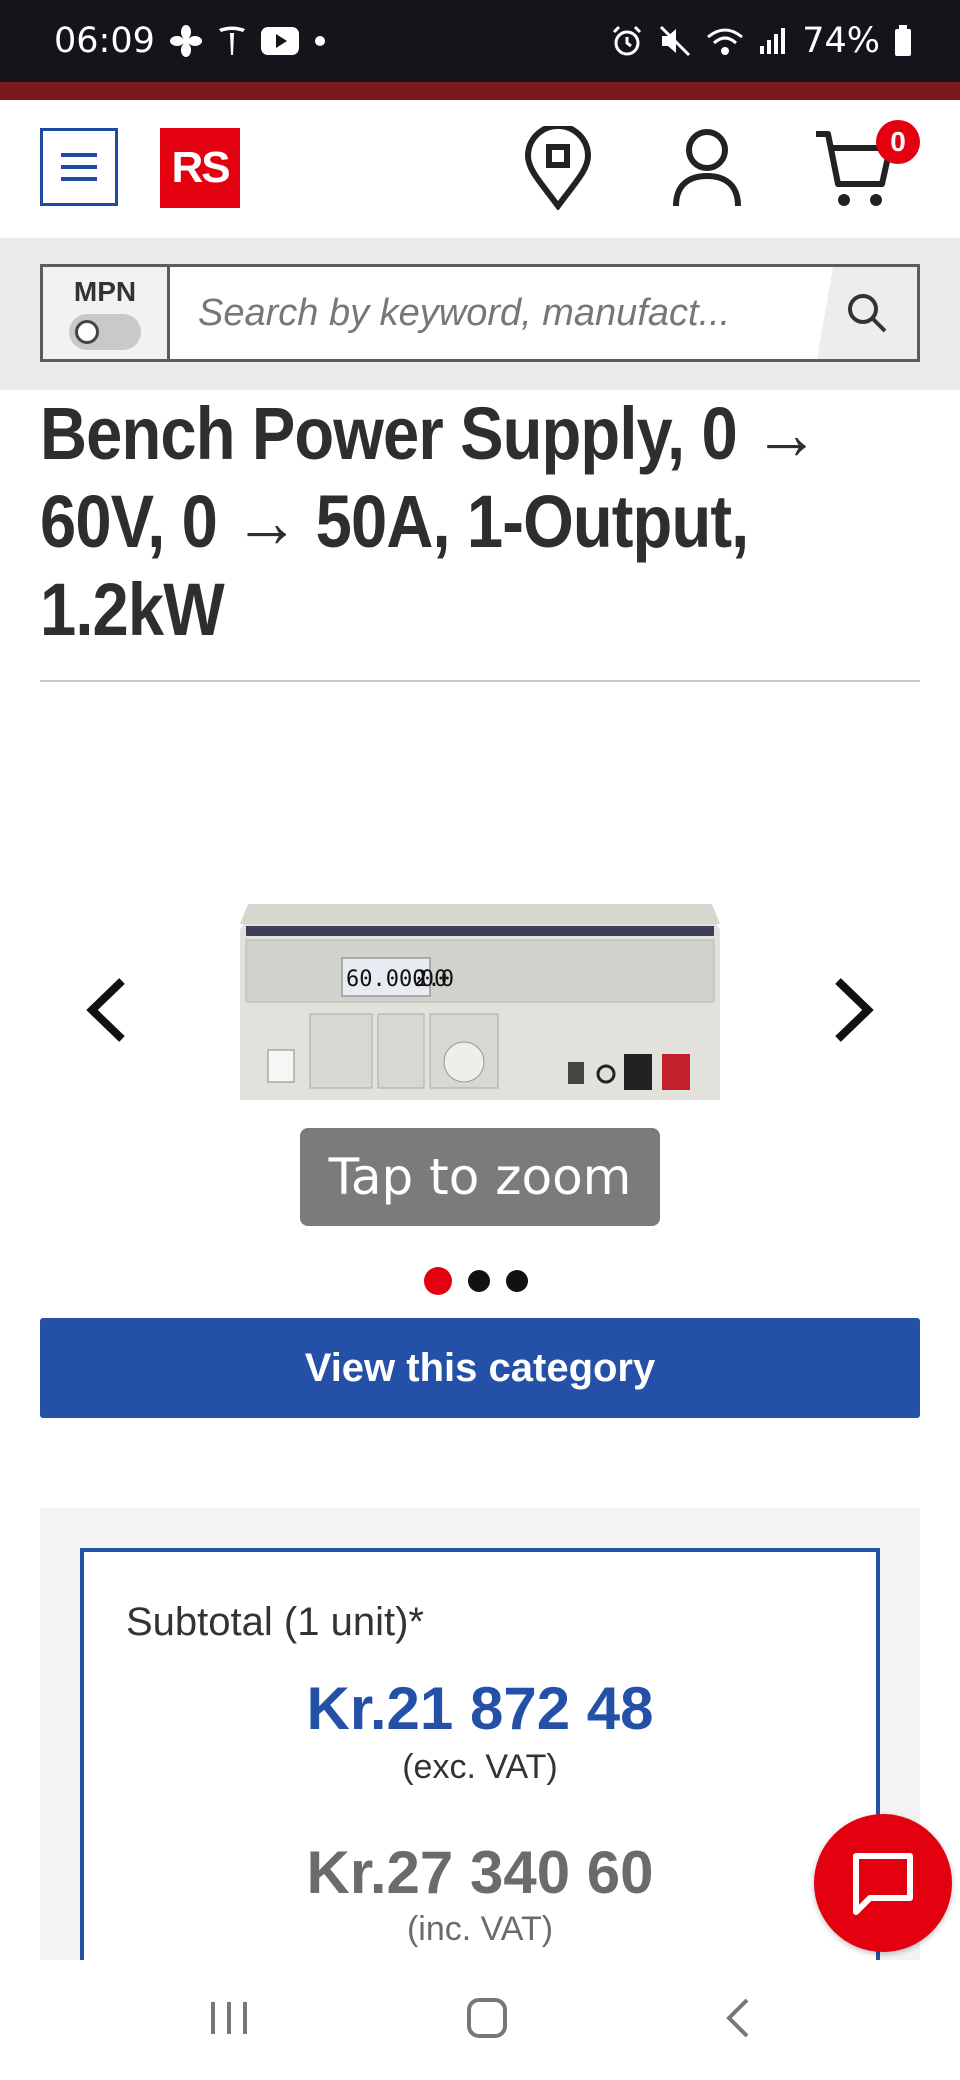 This screenshot has height=2080, width=960. What do you see at coordinates (106, 313) in the screenshot?
I see `mpn-toggle-group: MPN` at bounding box center [106, 313].